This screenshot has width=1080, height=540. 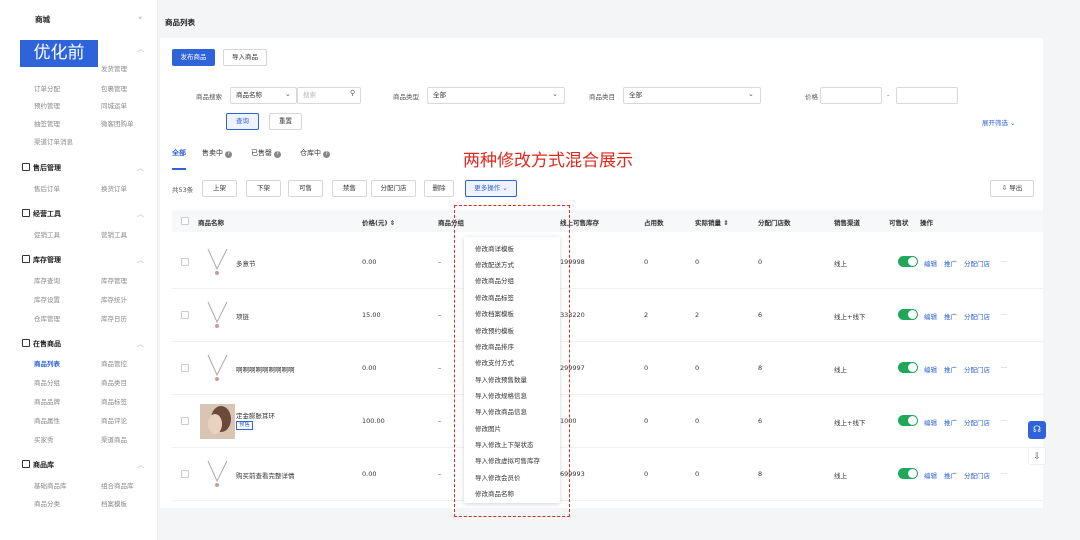 What do you see at coordinates (114, 188) in the screenshot?
I see `sidebar-item-exchange-orders: 换货订单` at bounding box center [114, 188].